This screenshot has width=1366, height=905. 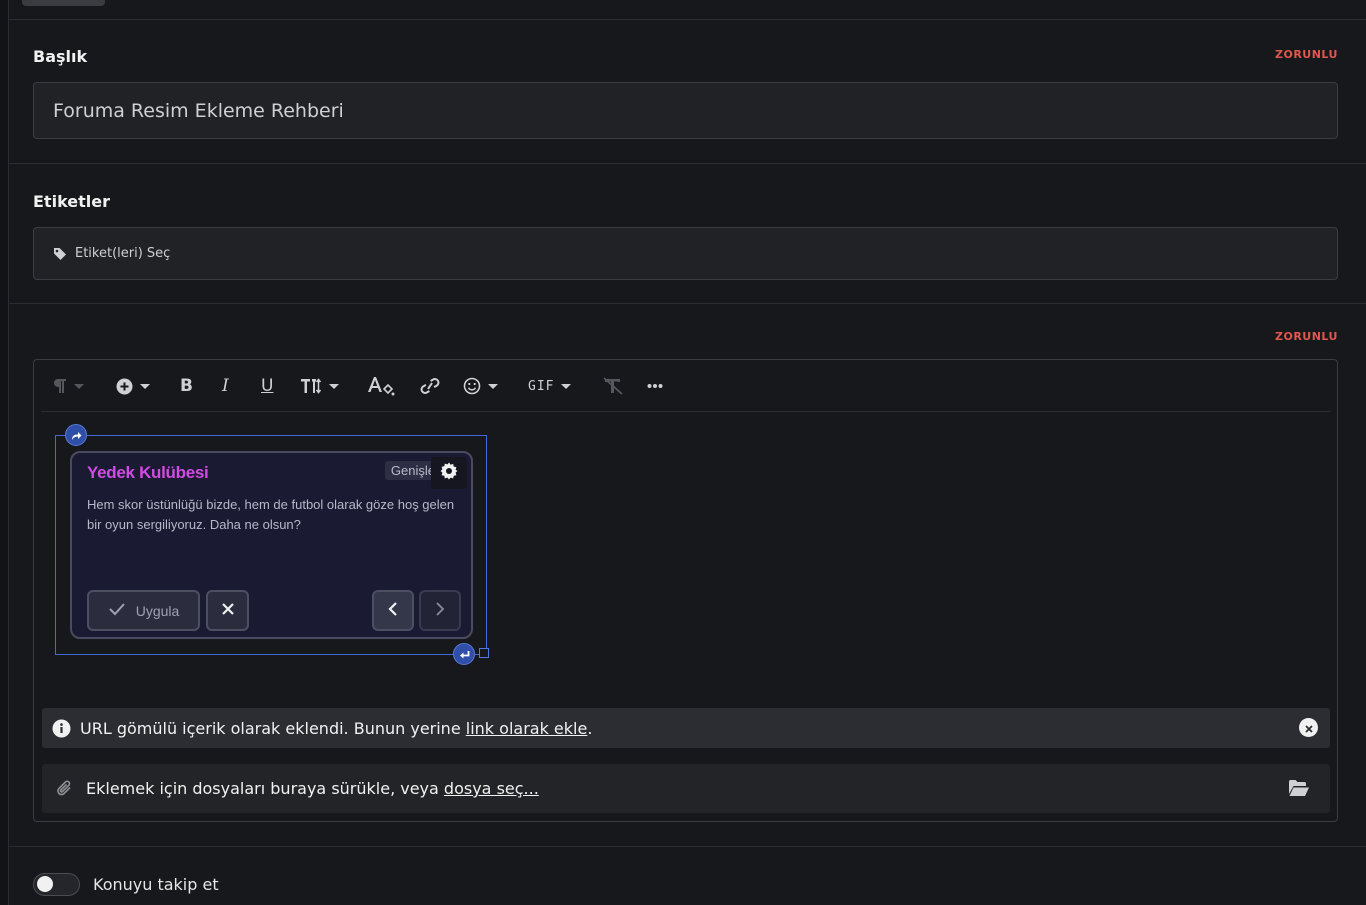 What do you see at coordinates (1306, 336) in the screenshot?
I see `editor-required: ZORUNLU` at bounding box center [1306, 336].